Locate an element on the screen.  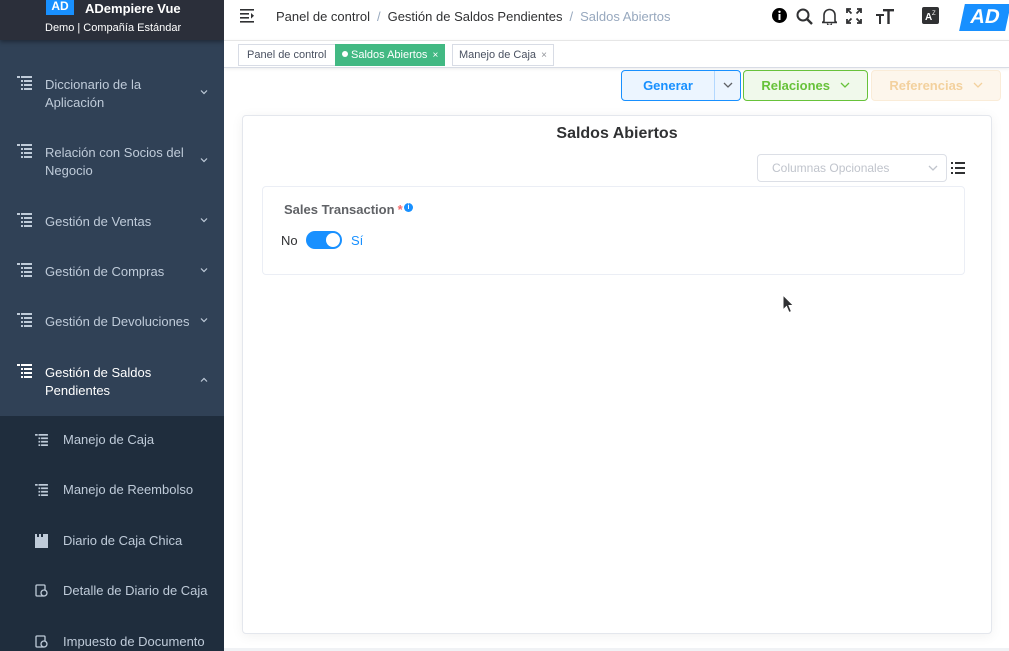
references-button: Referencias is located at coordinates (936, 85).